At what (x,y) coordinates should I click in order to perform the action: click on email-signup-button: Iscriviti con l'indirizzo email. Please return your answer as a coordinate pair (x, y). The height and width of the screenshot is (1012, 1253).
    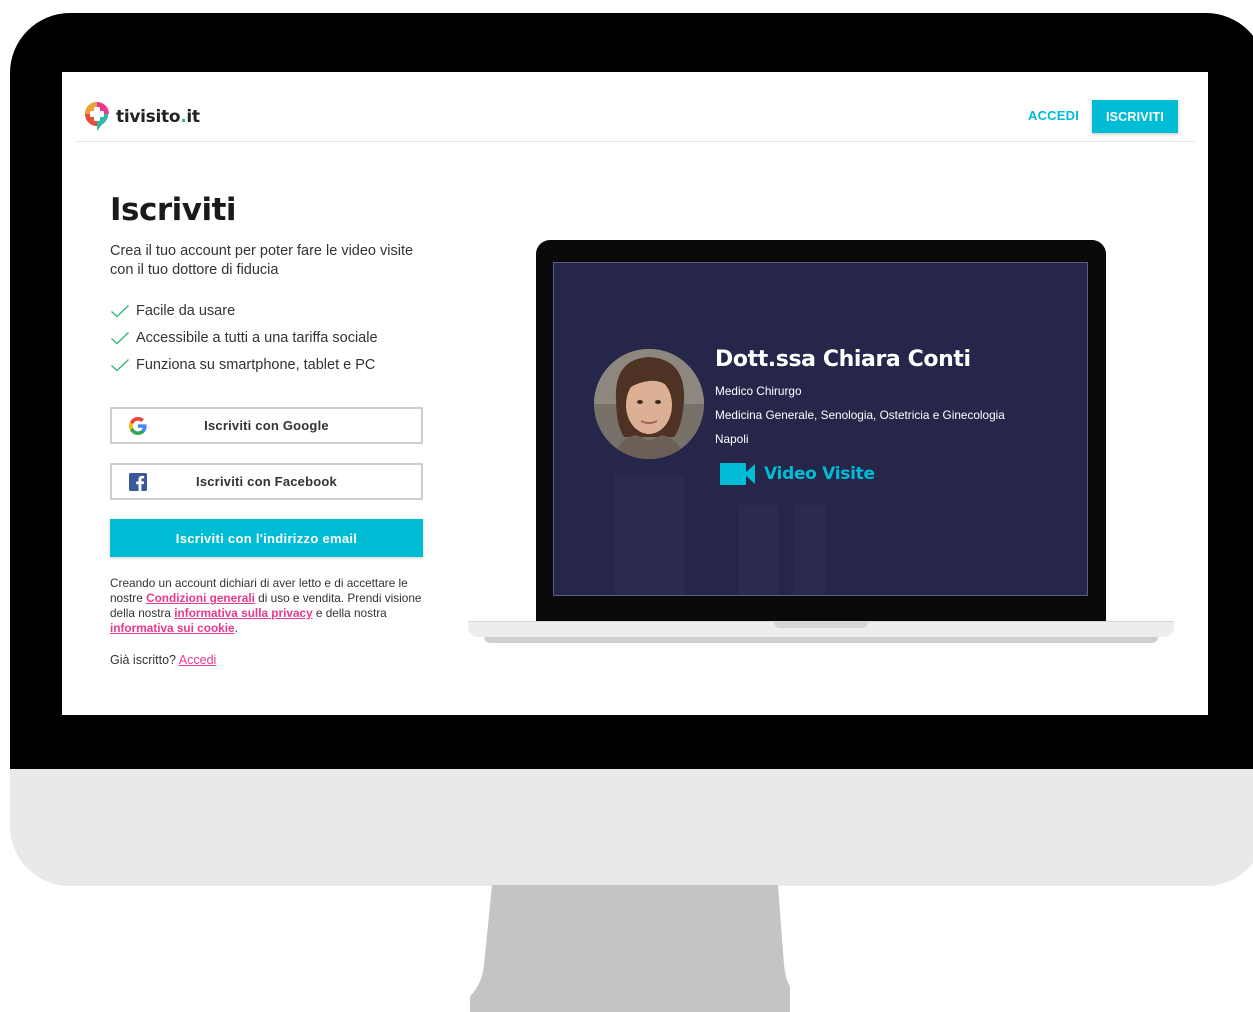
    Looking at the image, I should click on (266, 538).